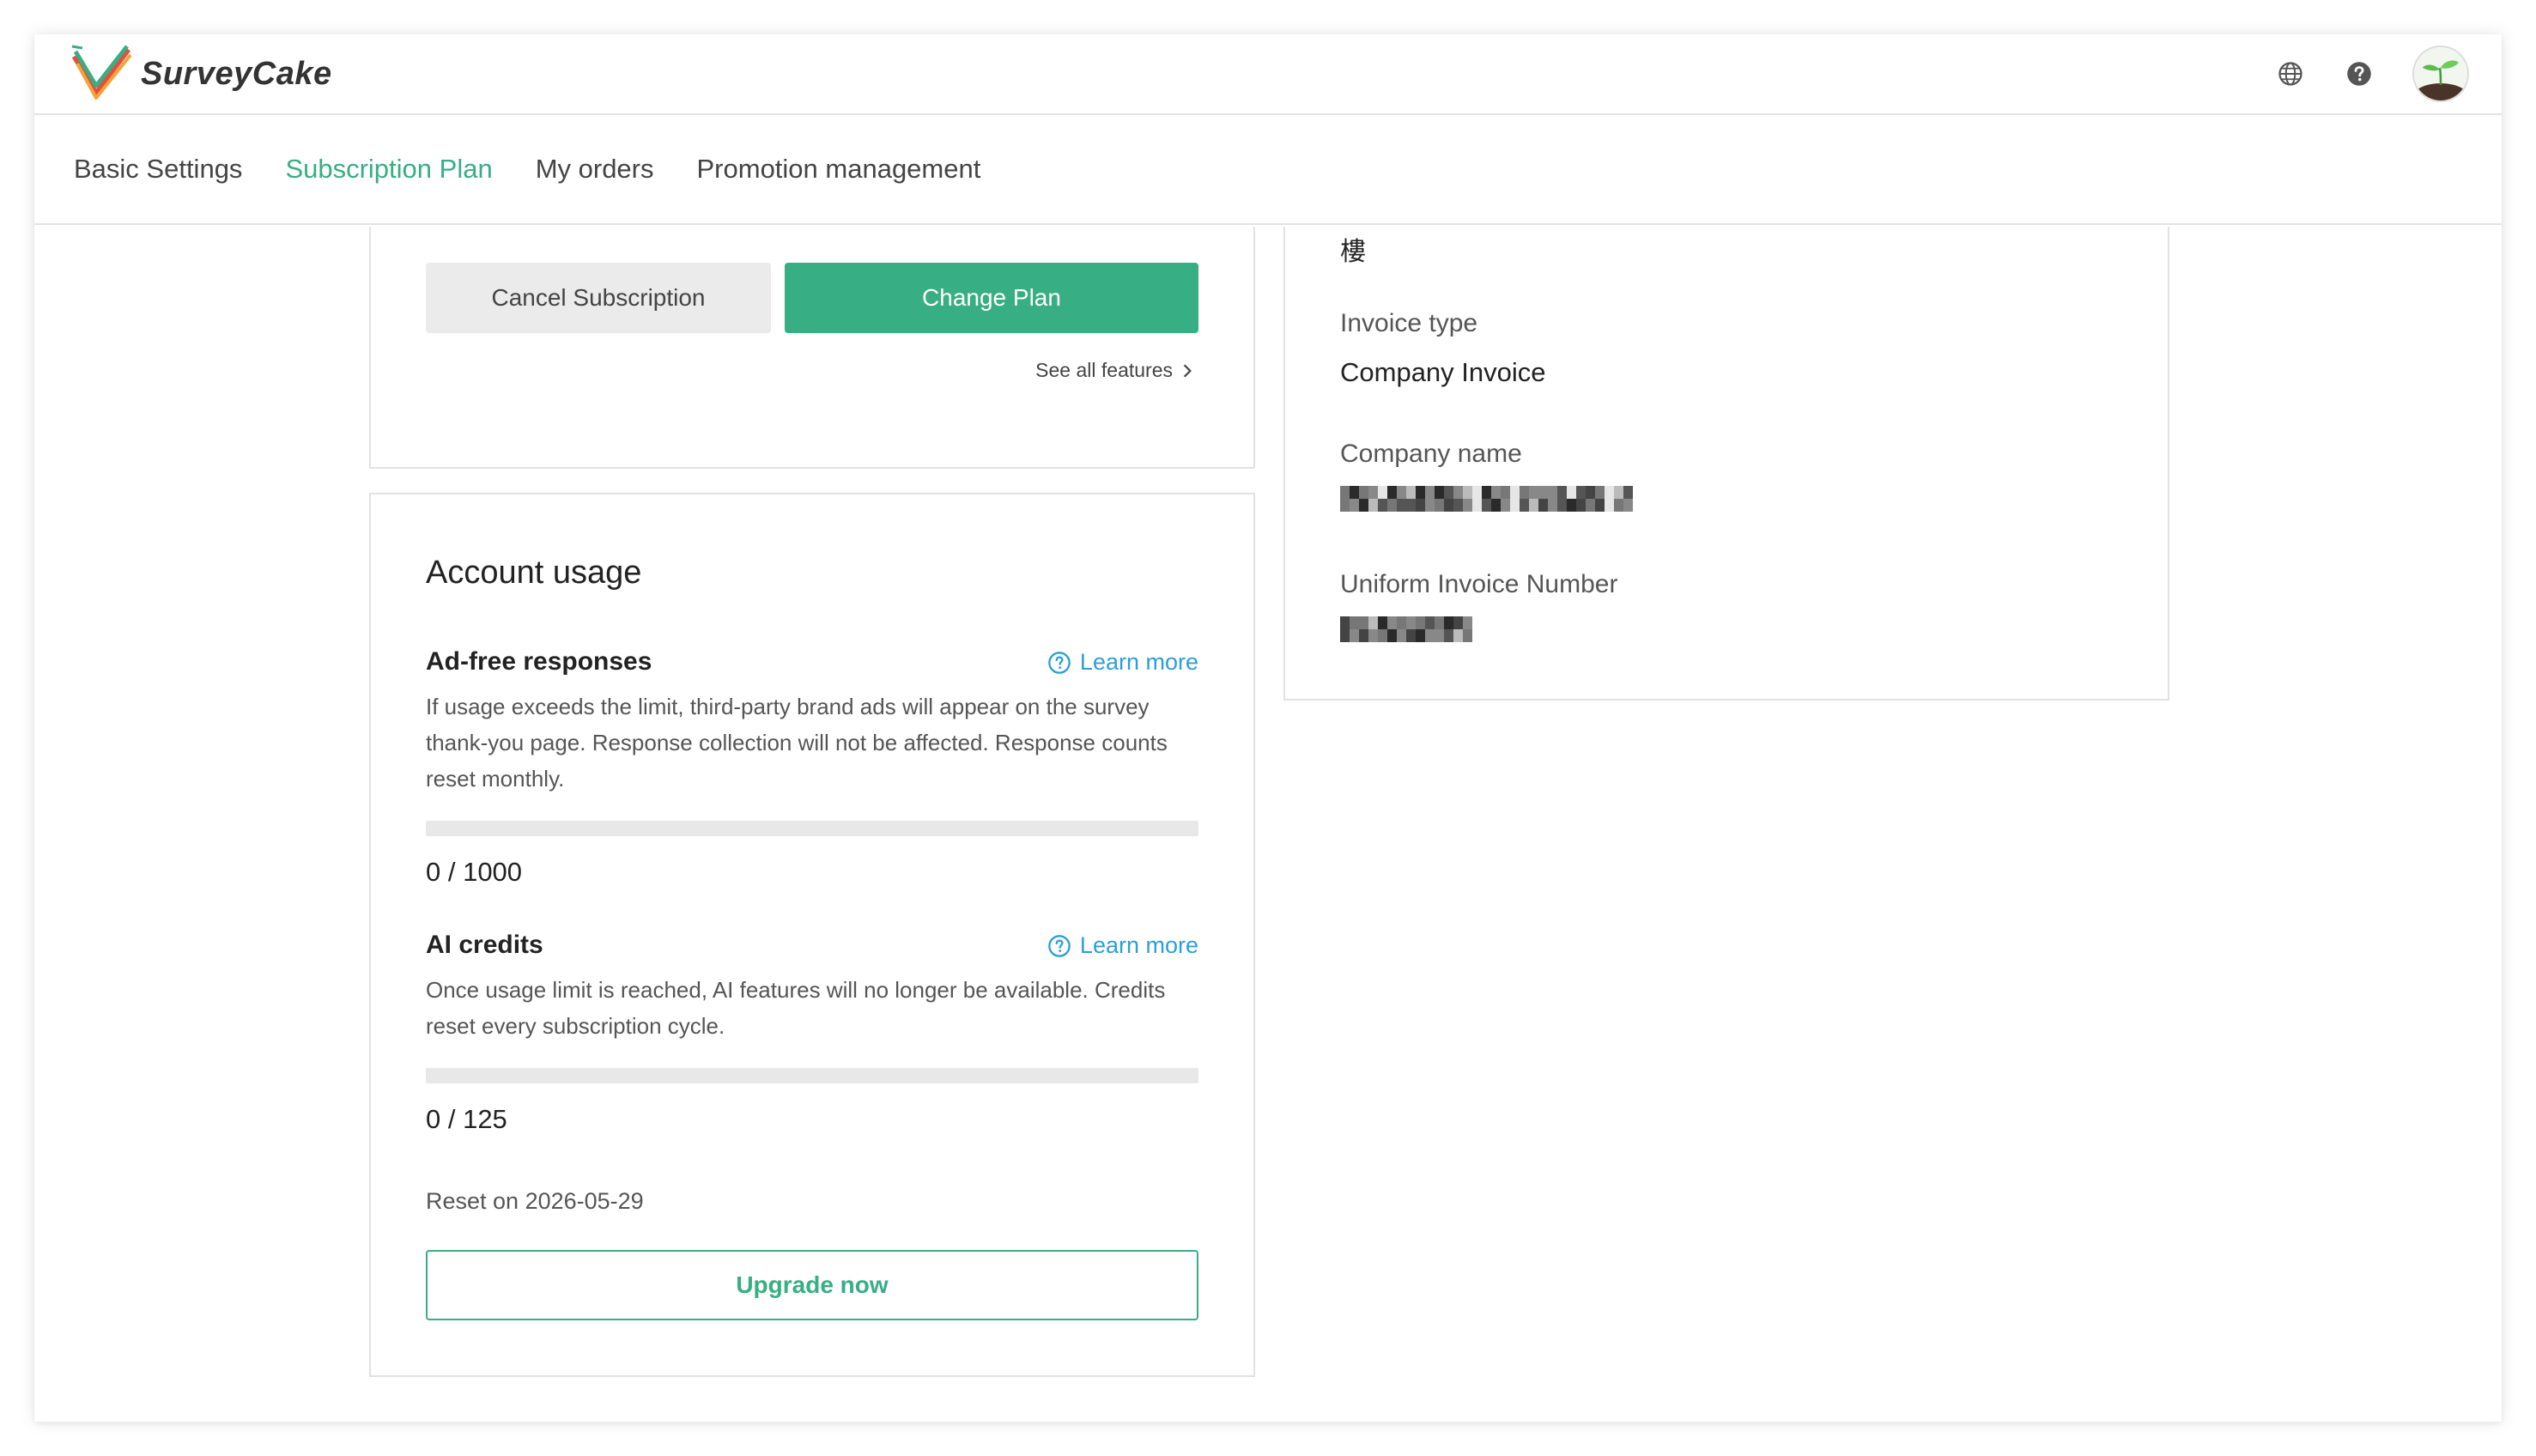 This screenshot has width=2536, height=1456. I want to click on ad-free-title: Ad-free responses, so click(539, 661).